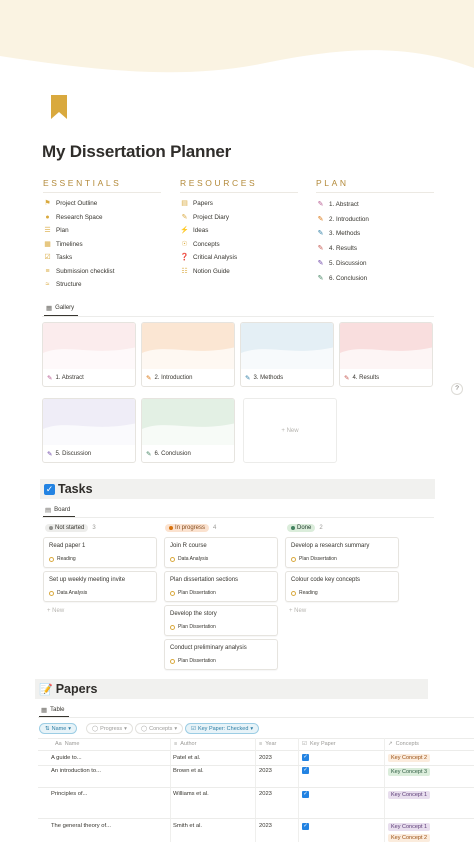 Image resolution: width=474 pixels, height=842 pixels. What do you see at coordinates (193, 614) in the screenshot?
I see `task-title: Develop the story` at bounding box center [193, 614].